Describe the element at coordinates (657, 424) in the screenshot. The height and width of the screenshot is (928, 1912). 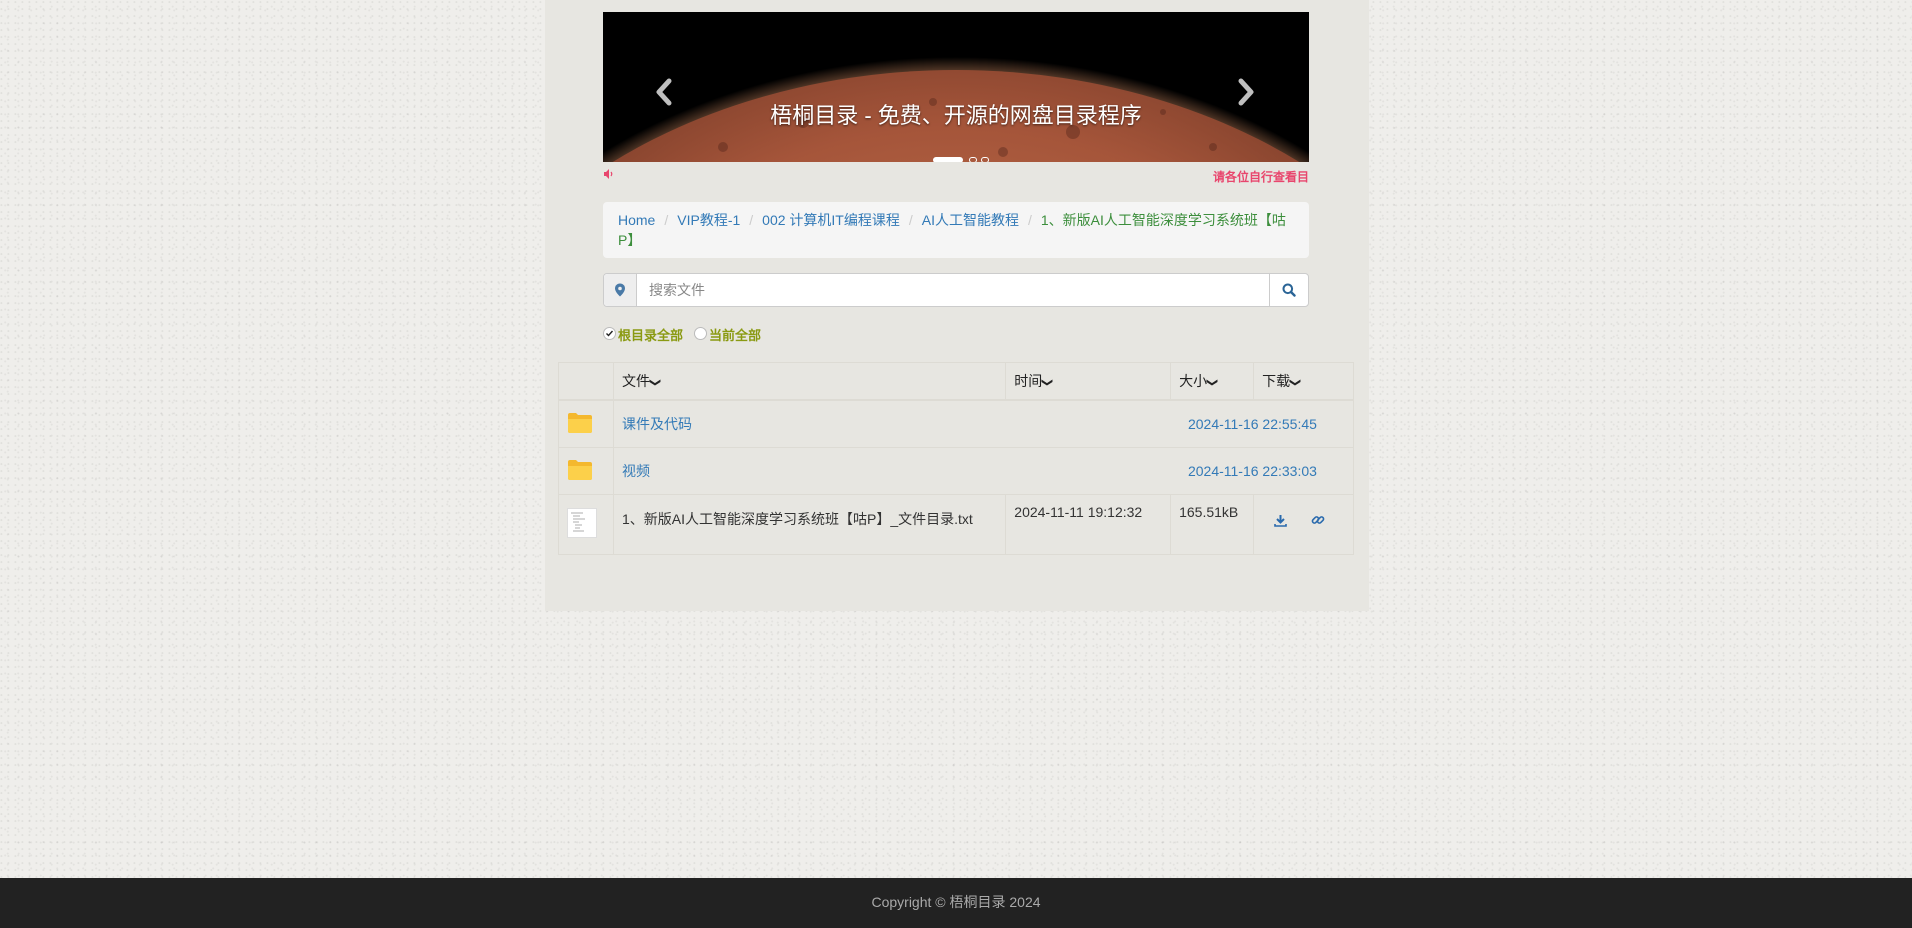
I see `folder-link: 课件及代码` at that location.